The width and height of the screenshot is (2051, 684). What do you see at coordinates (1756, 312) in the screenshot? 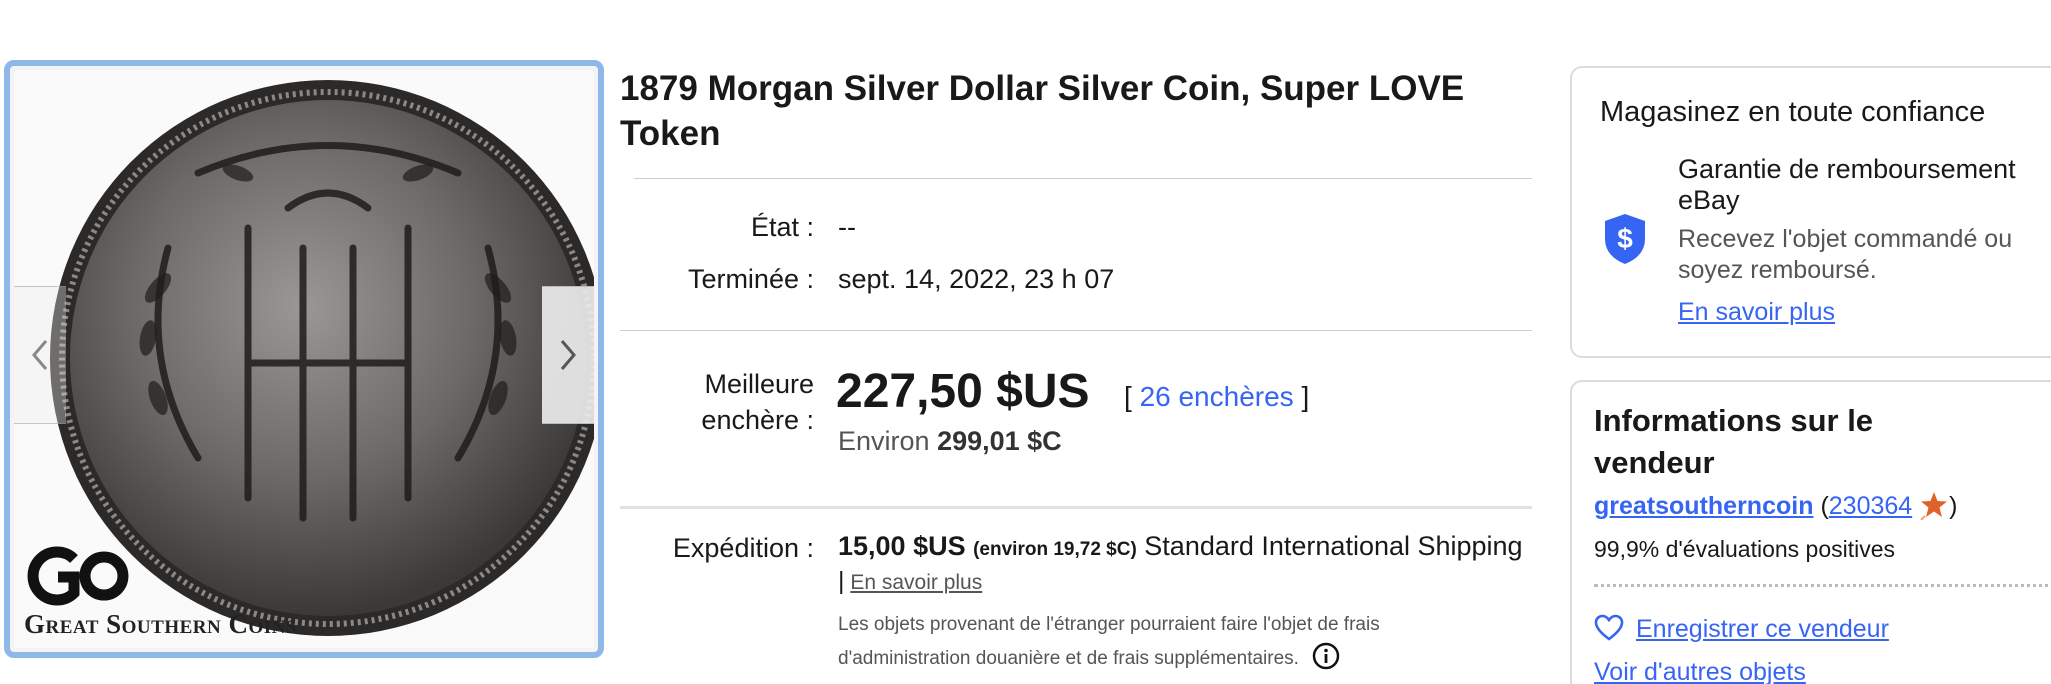
I see `guarantee-more-link: En savoir plus` at bounding box center [1756, 312].